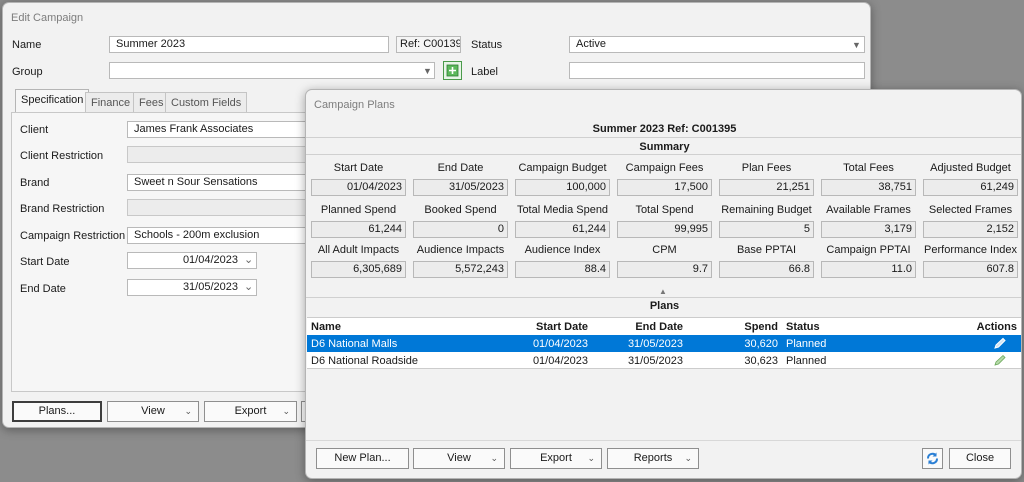  What do you see at coordinates (35, 183) in the screenshot?
I see `brand-label: Brand` at bounding box center [35, 183].